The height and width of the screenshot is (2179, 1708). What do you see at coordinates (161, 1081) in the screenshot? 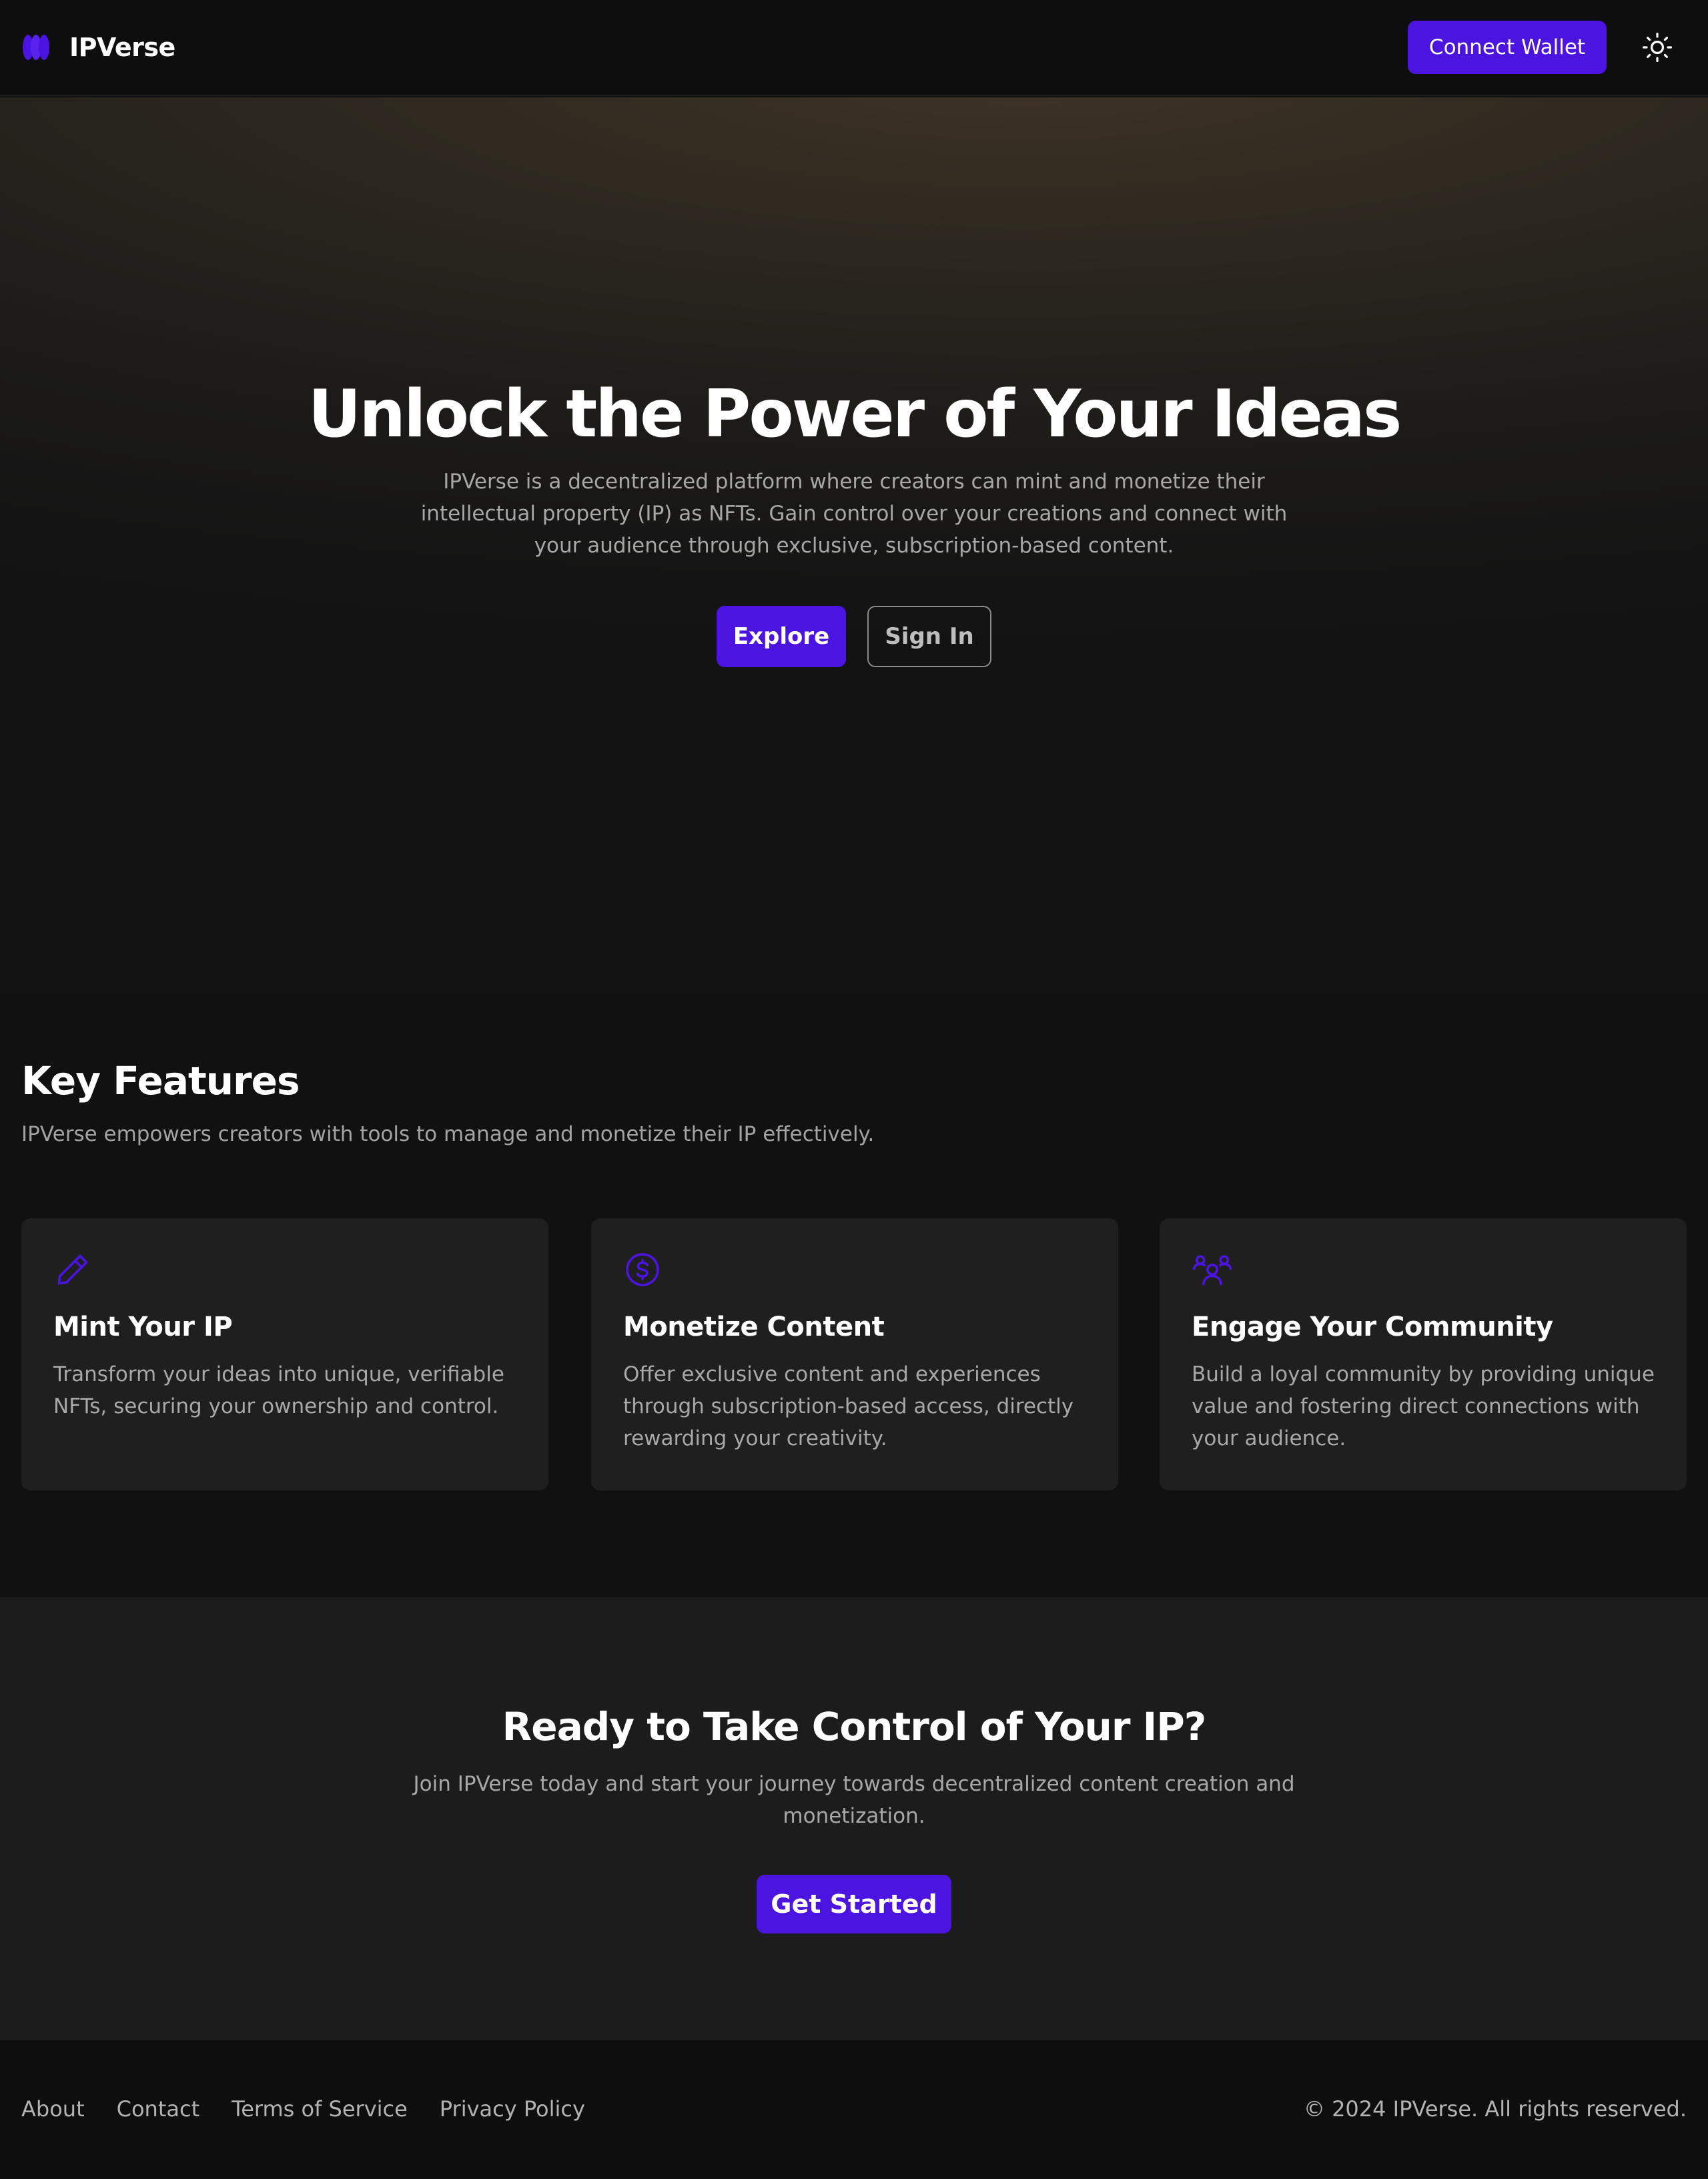
I see `features-title: Key Features` at bounding box center [161, 1081].